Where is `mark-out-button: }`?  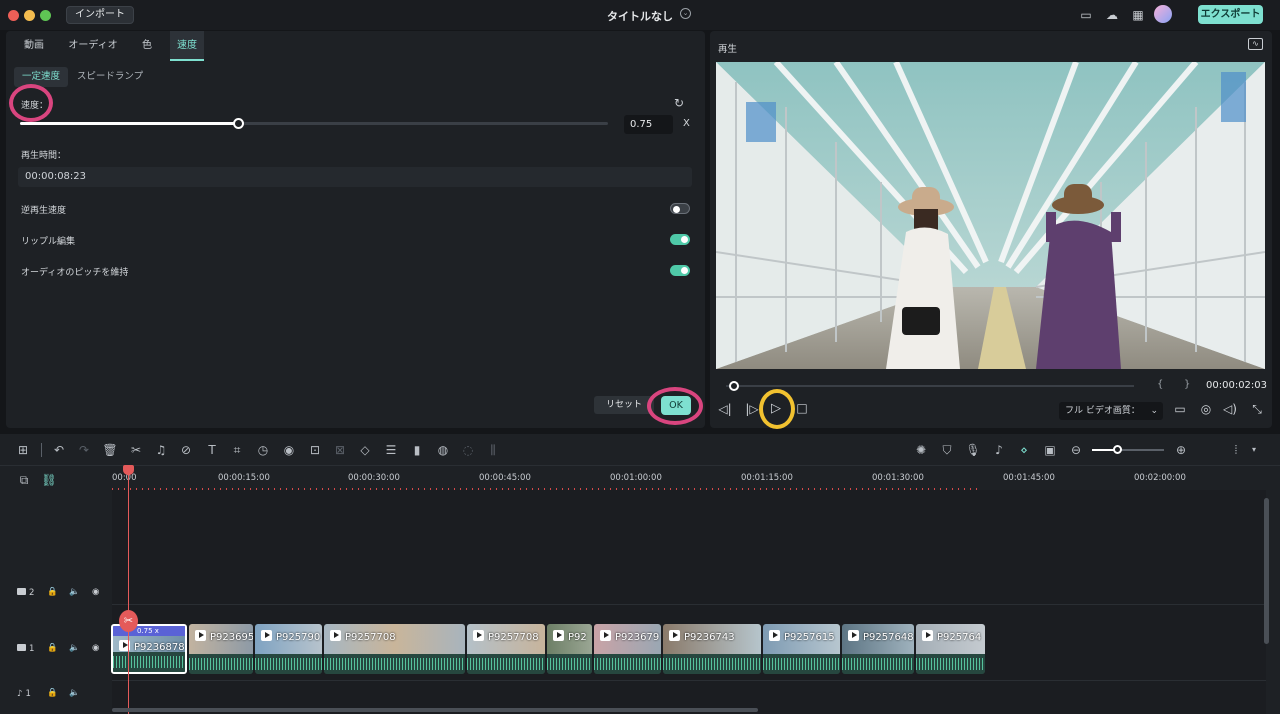
mark-out-button: } is located at coordinates (1187, 384).